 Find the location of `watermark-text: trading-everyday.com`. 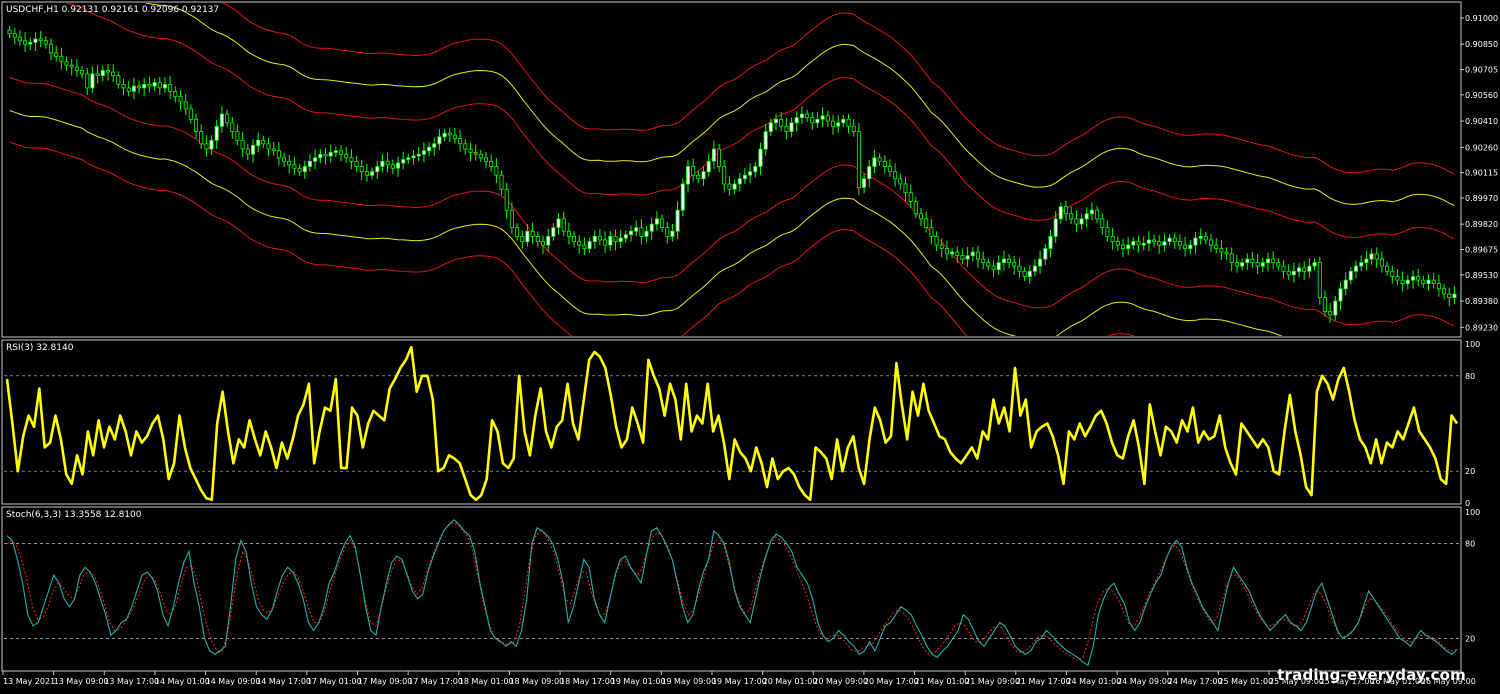

watermark-text: trading-everyday.com is located at coordinates (1371, 675).